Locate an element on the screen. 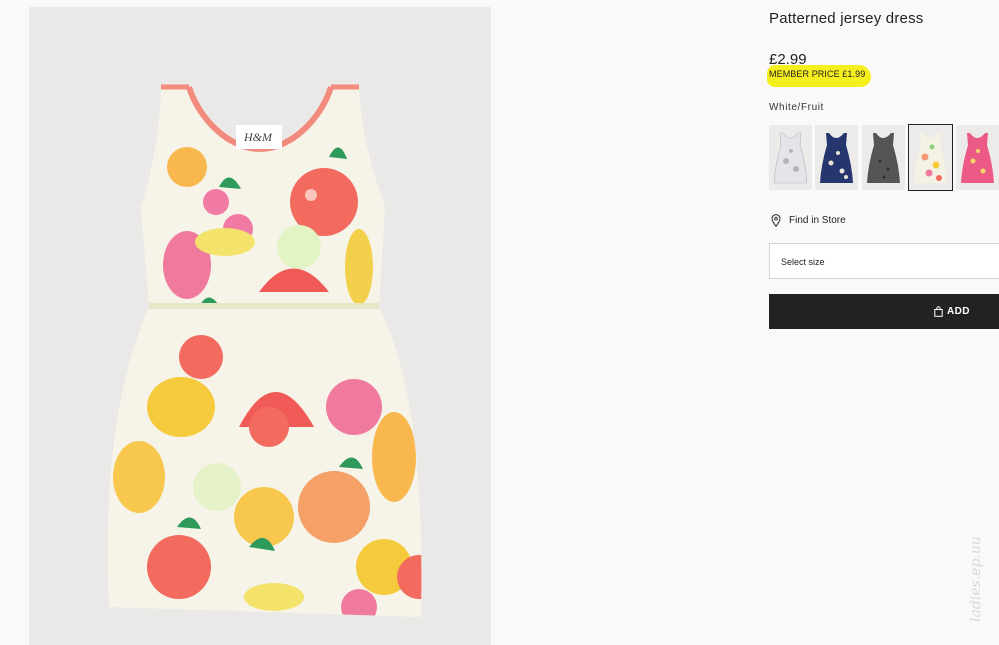  shopping-bag-icon is located at coordinates (938, 311).